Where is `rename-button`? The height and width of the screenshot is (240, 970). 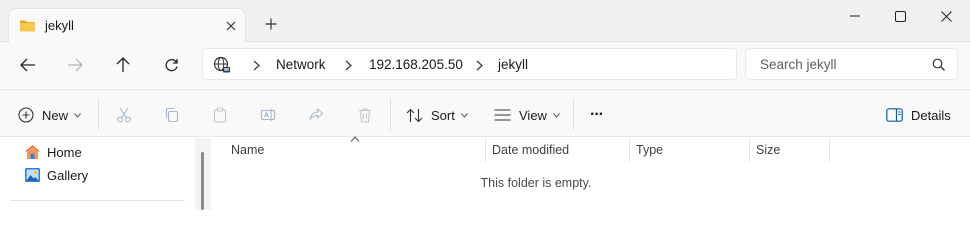
rename-button is located at coordinates (268, 115).